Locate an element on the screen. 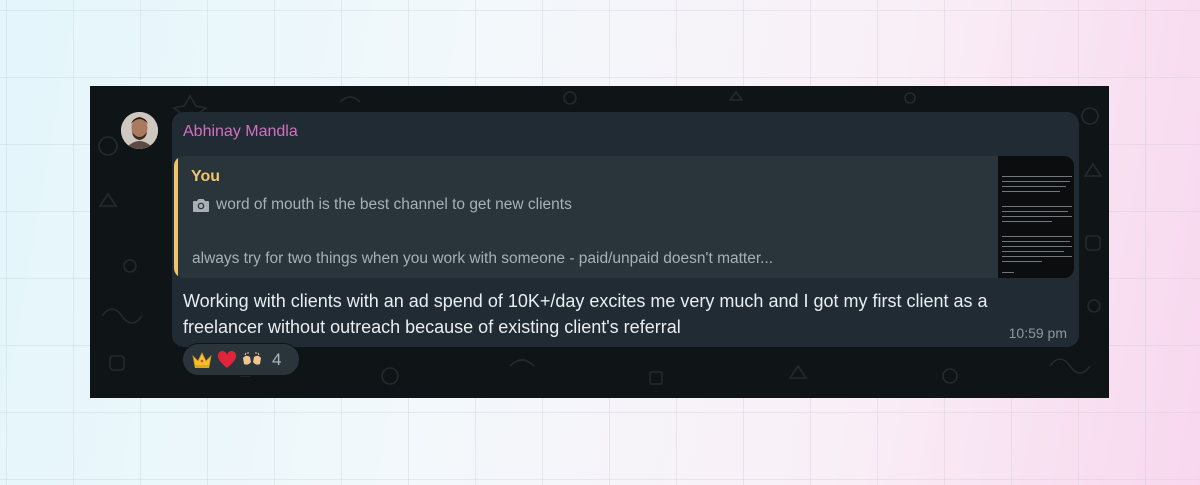 Image resolution: width=1200 pixels, height=485 pixels. sender-name: Abhinay Mandla is located at coordinates (240, 132).